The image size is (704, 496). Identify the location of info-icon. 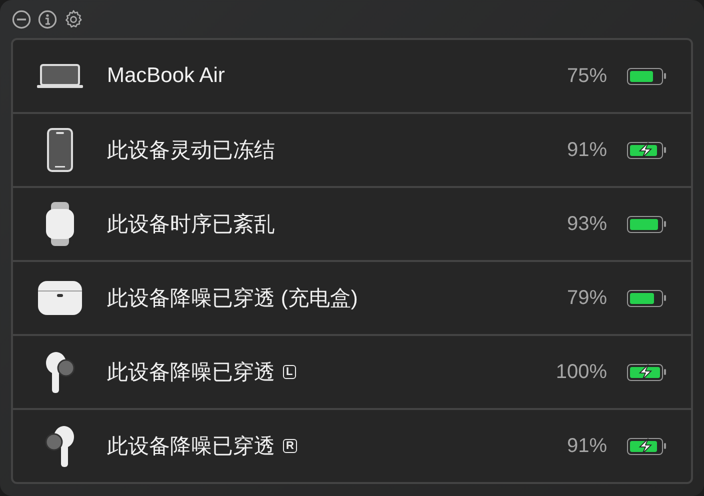
(47, 19).